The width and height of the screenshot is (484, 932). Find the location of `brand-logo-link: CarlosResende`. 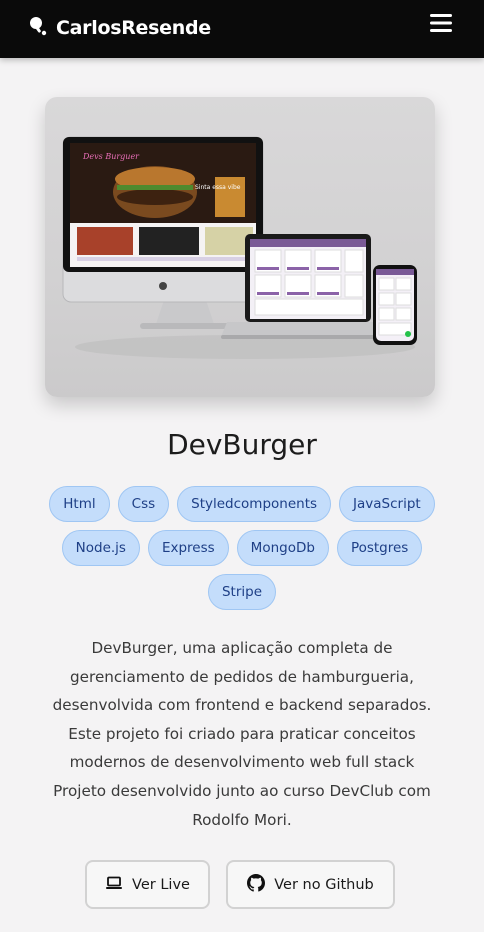

brand-logo-link: CarlosResende is located at coordinates (119, 28).